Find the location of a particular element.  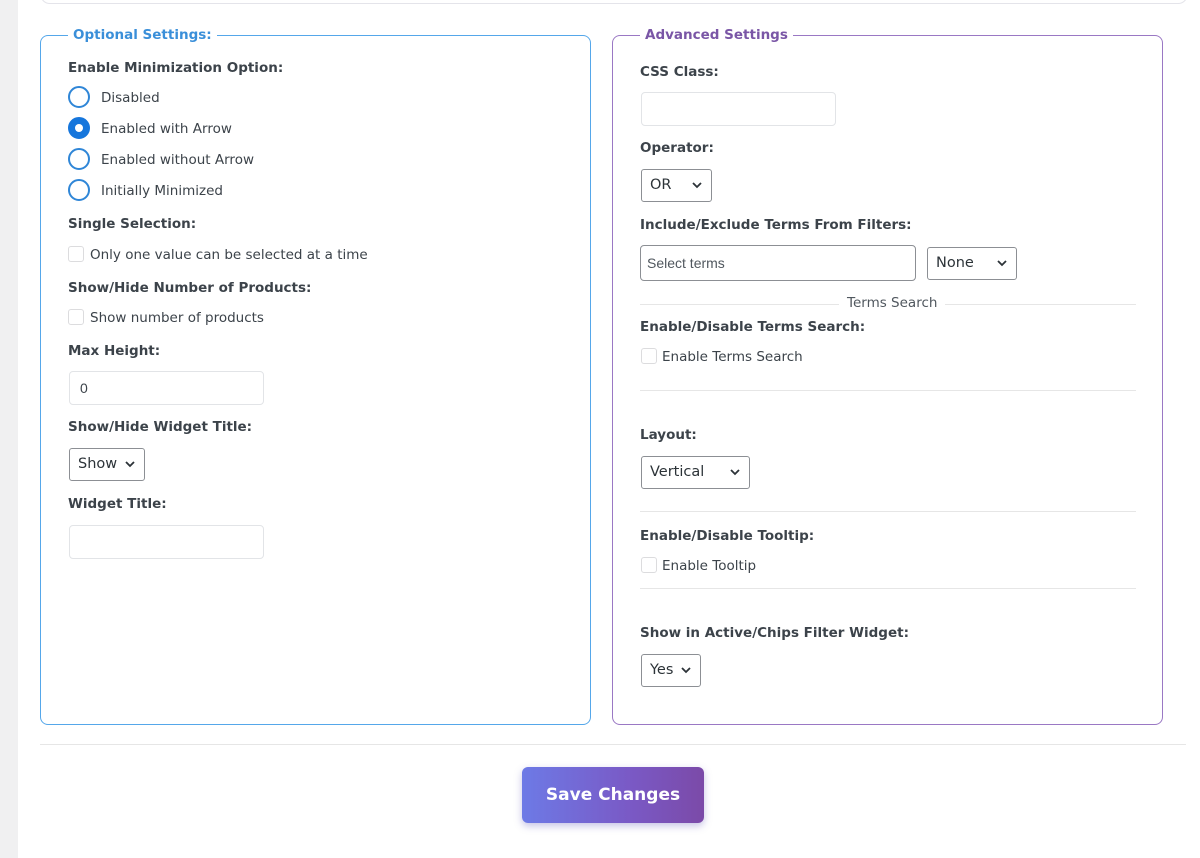

tooltip-label: Enable/Disable Tooltip: is located at coordinates (727, 536).